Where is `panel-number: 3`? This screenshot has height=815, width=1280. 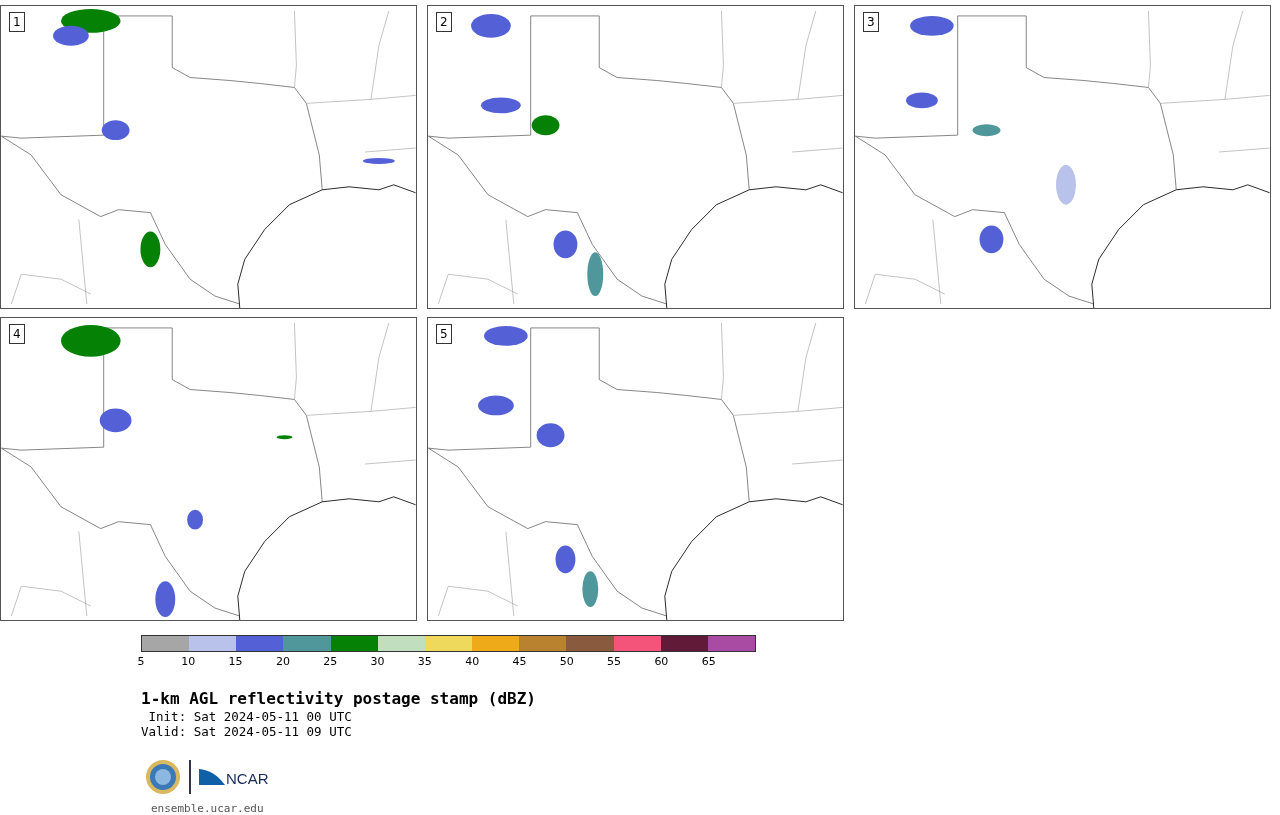
panel-number: 3 is located at coordinates (871, 22).